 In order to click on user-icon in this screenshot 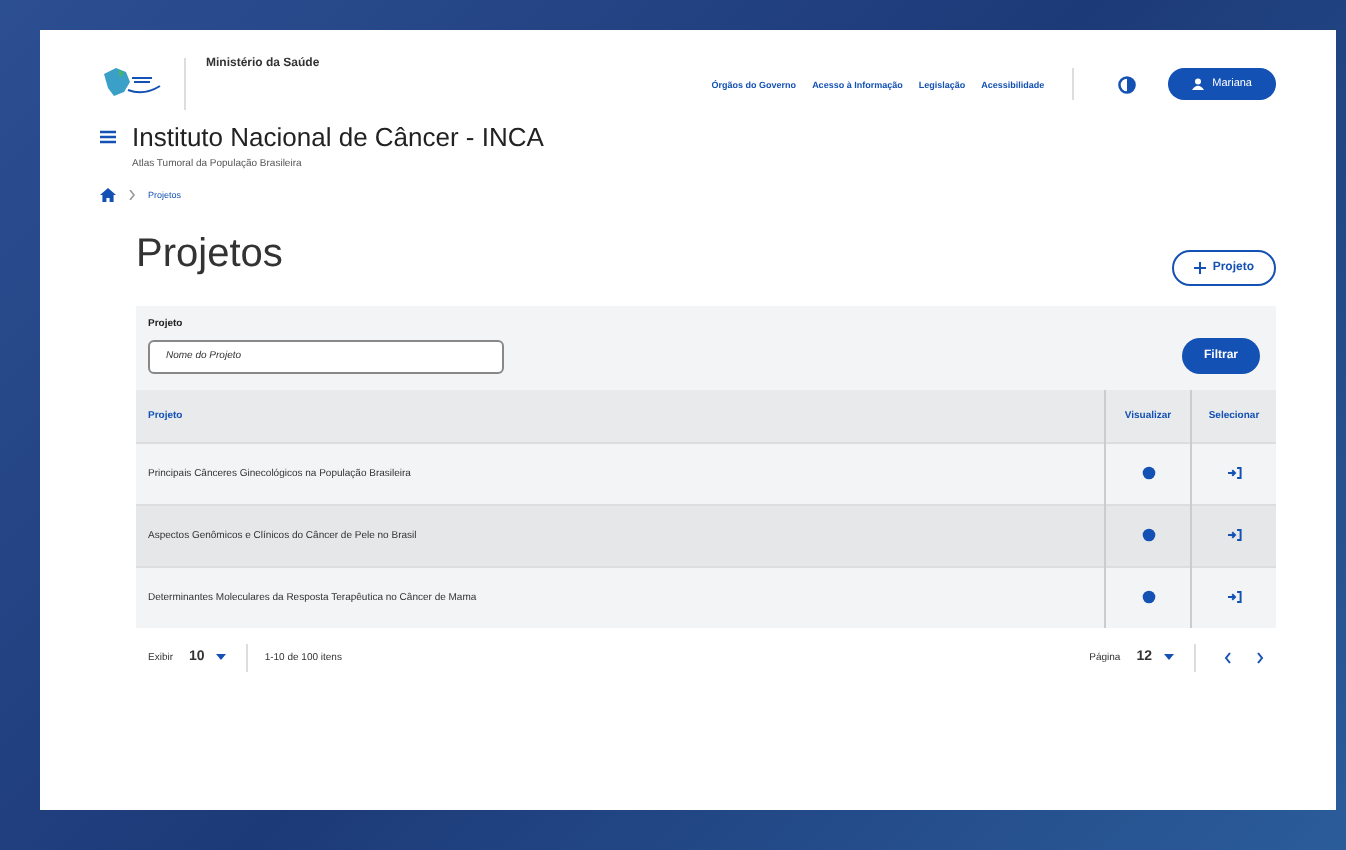, I will do `click(1198, 84)`.